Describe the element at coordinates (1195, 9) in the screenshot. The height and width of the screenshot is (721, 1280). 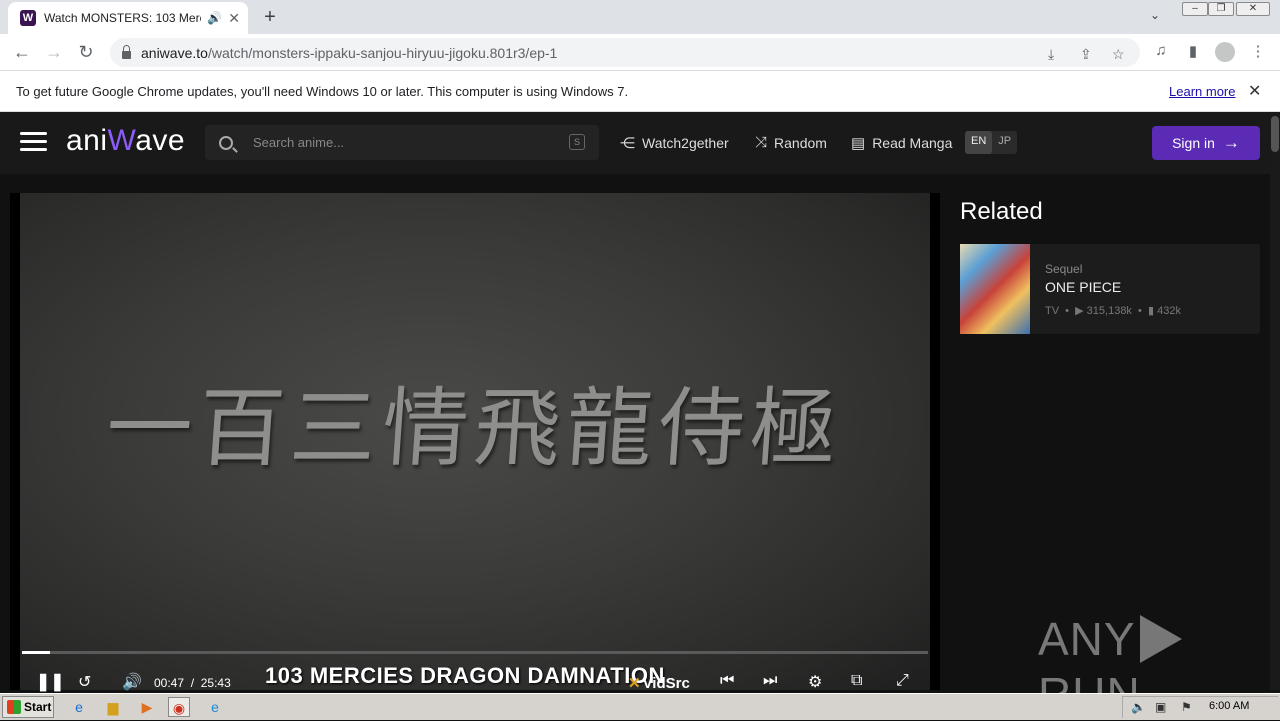
I see `minimize-button: –` at that location.